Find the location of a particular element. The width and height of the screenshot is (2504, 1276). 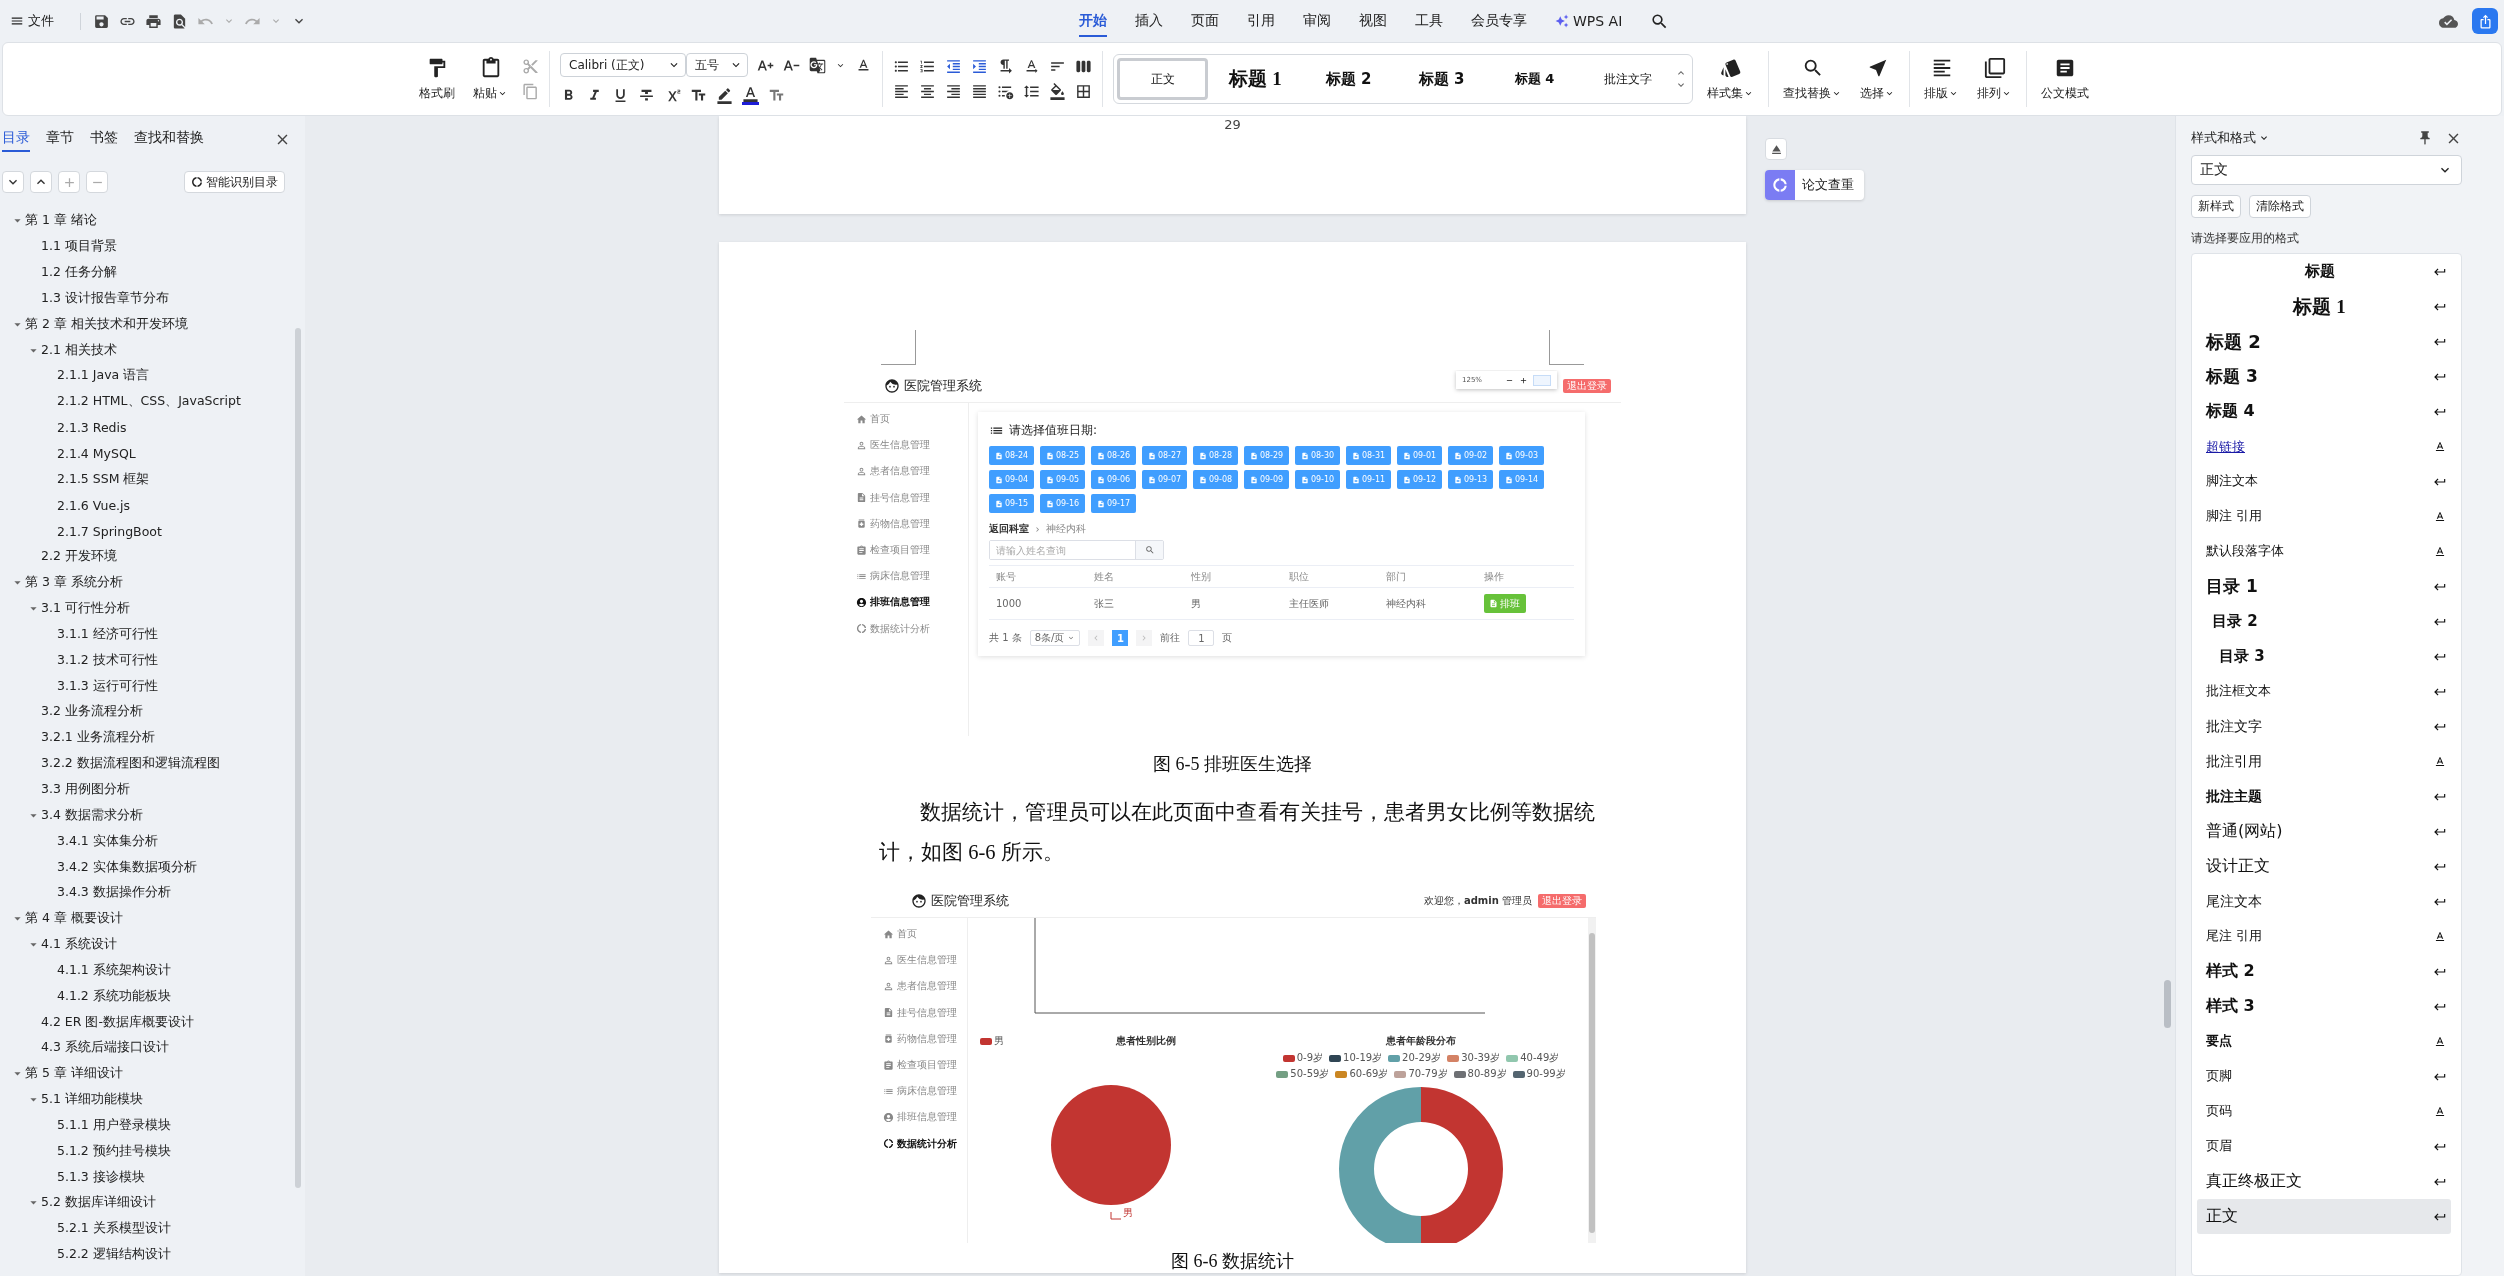

ribbon-tab: 会员专享 is located at coordinates (1499, 21).